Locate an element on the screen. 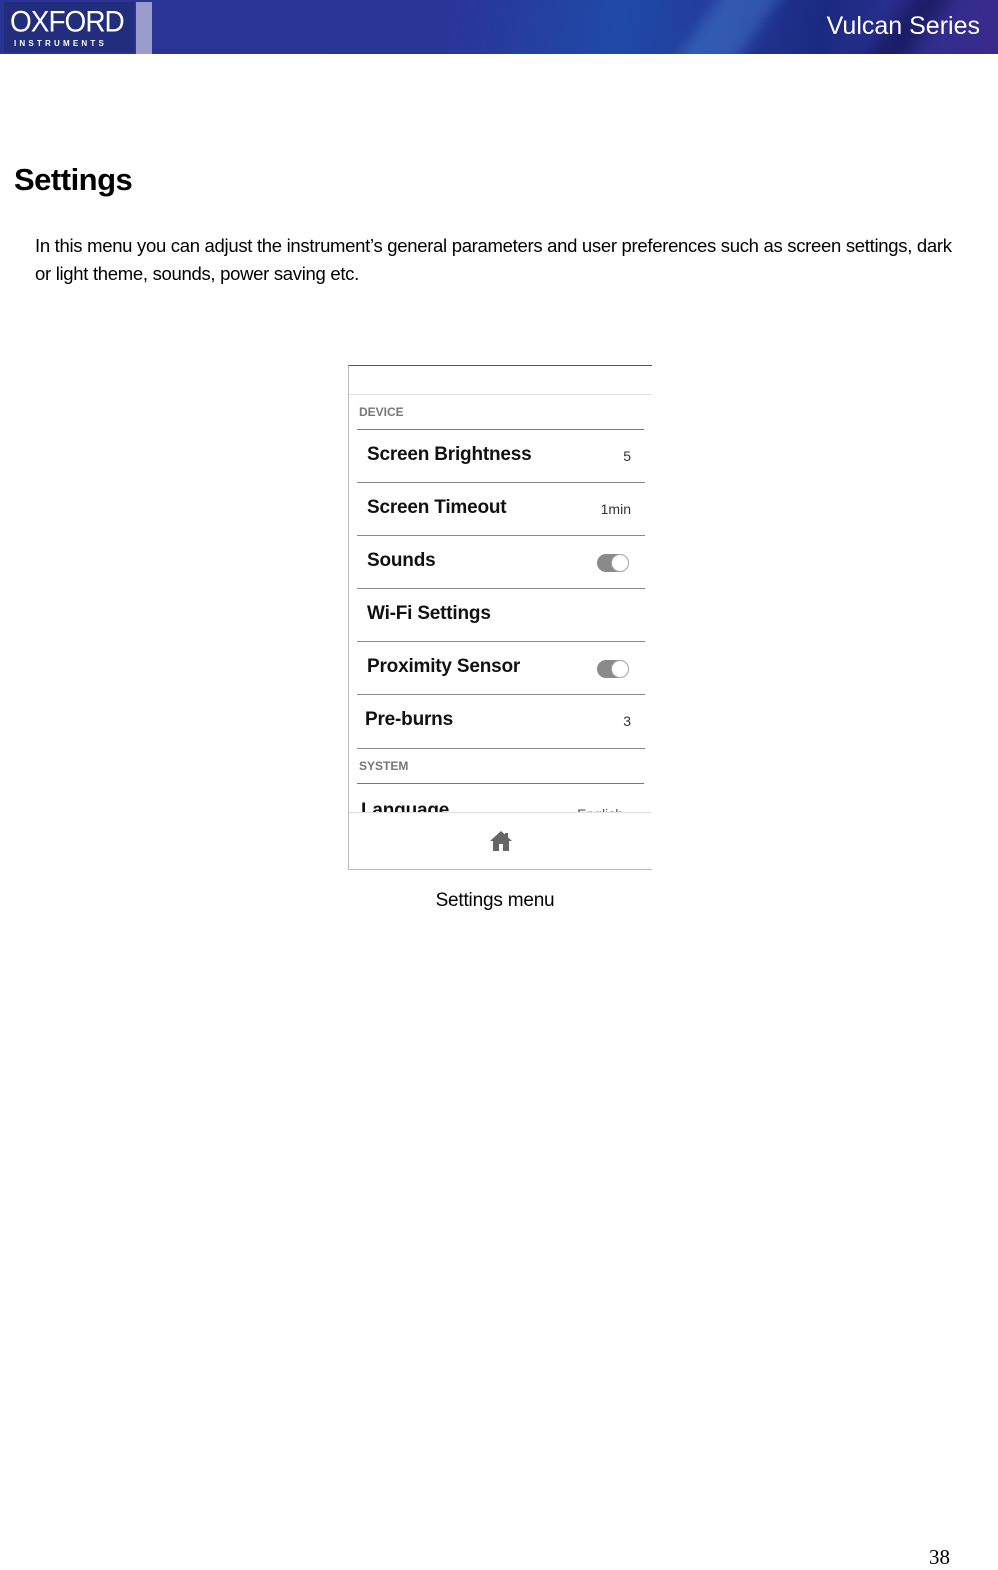 This screenshot has width=998, height=1570. setting-value: 5 is located at coordinates (627, 456).